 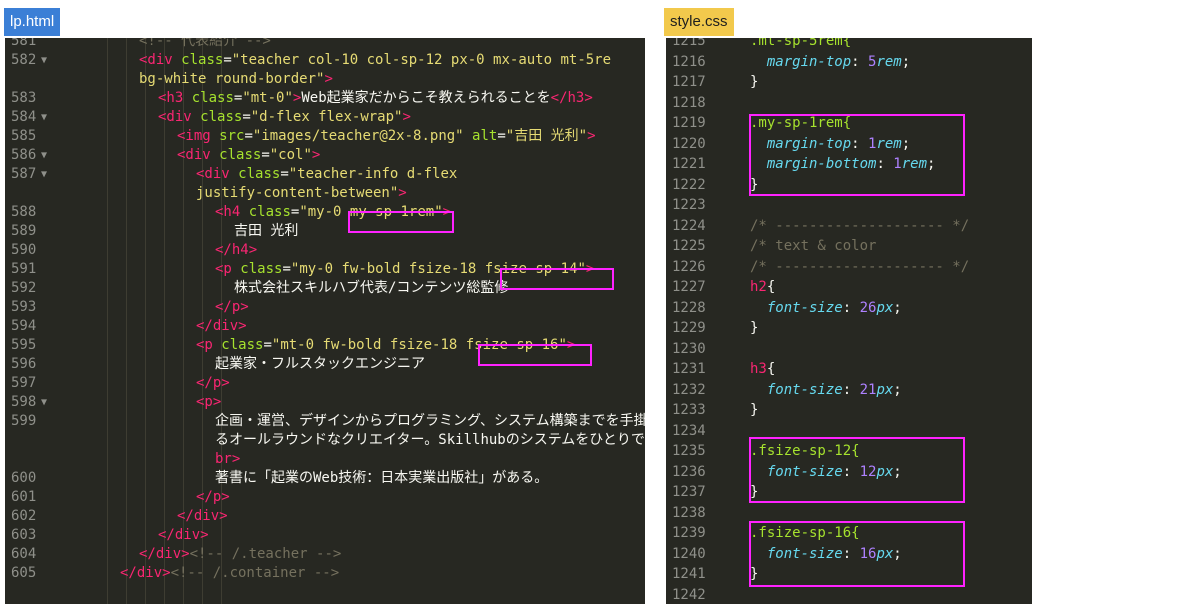 I want to click on code-line: bg-white round-border">, so click(x=325, y=79).